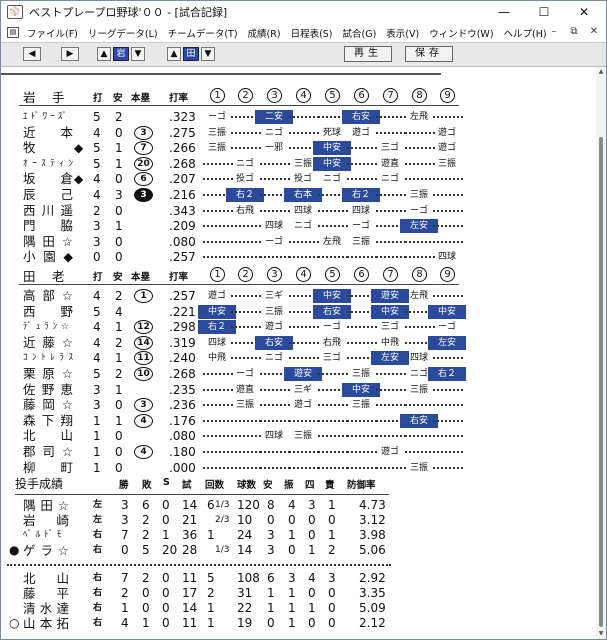  What do you see at coordinates (119, 195) in the screenshot?
I see `hits: 3` at bounding box center [119, 195].